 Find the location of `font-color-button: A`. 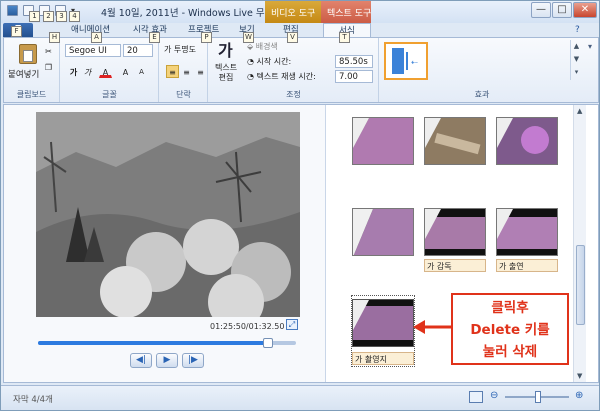

font-color-button: A is located at coordinates (105, 71).